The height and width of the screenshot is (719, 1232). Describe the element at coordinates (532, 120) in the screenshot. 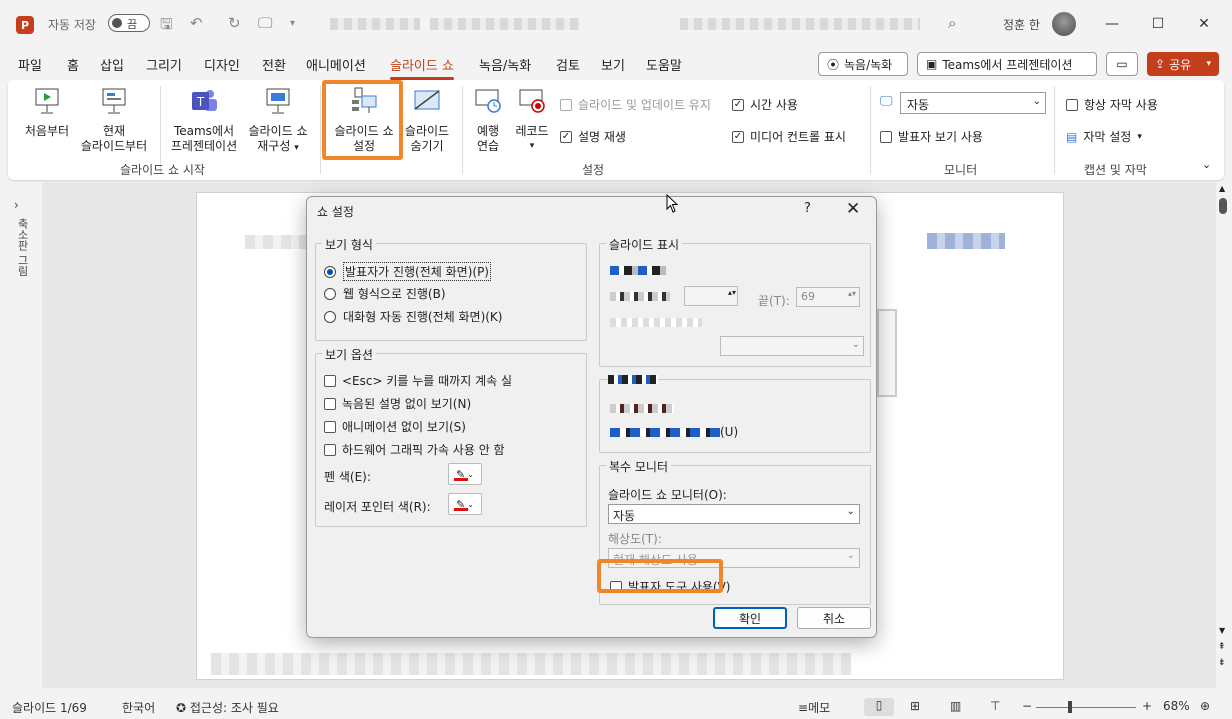

I see `record-slideshow-button: 레코드 ▾` at that location.